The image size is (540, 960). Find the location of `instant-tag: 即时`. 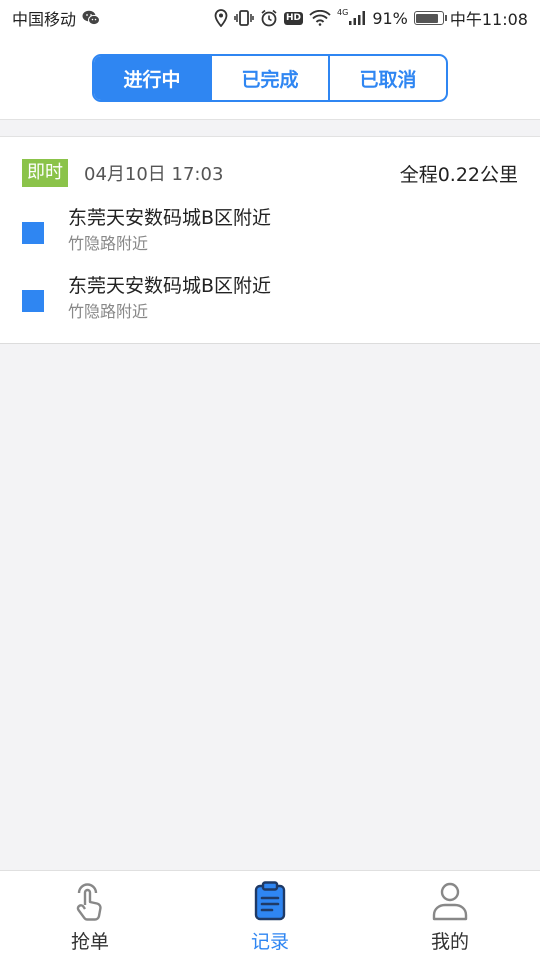

instant-tag: 即时 is located at coordinates (45, 173).